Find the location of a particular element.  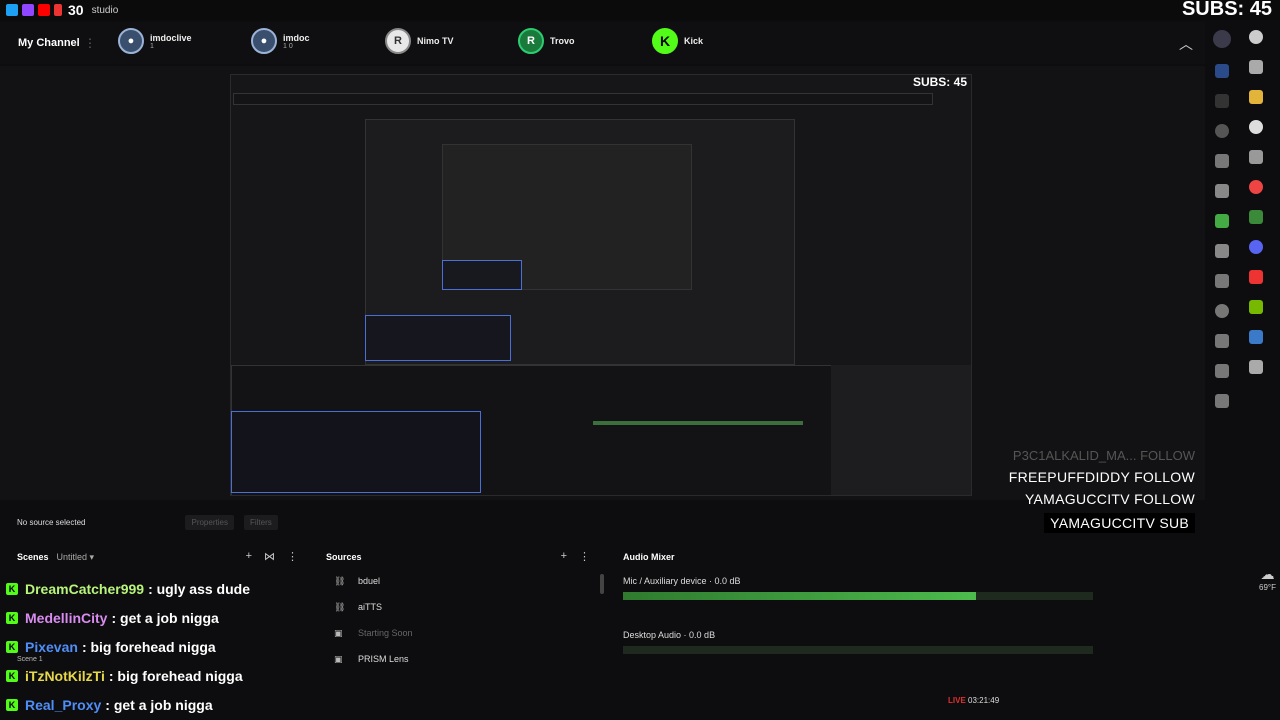

notification-icon is located at coordinates (58, 10).